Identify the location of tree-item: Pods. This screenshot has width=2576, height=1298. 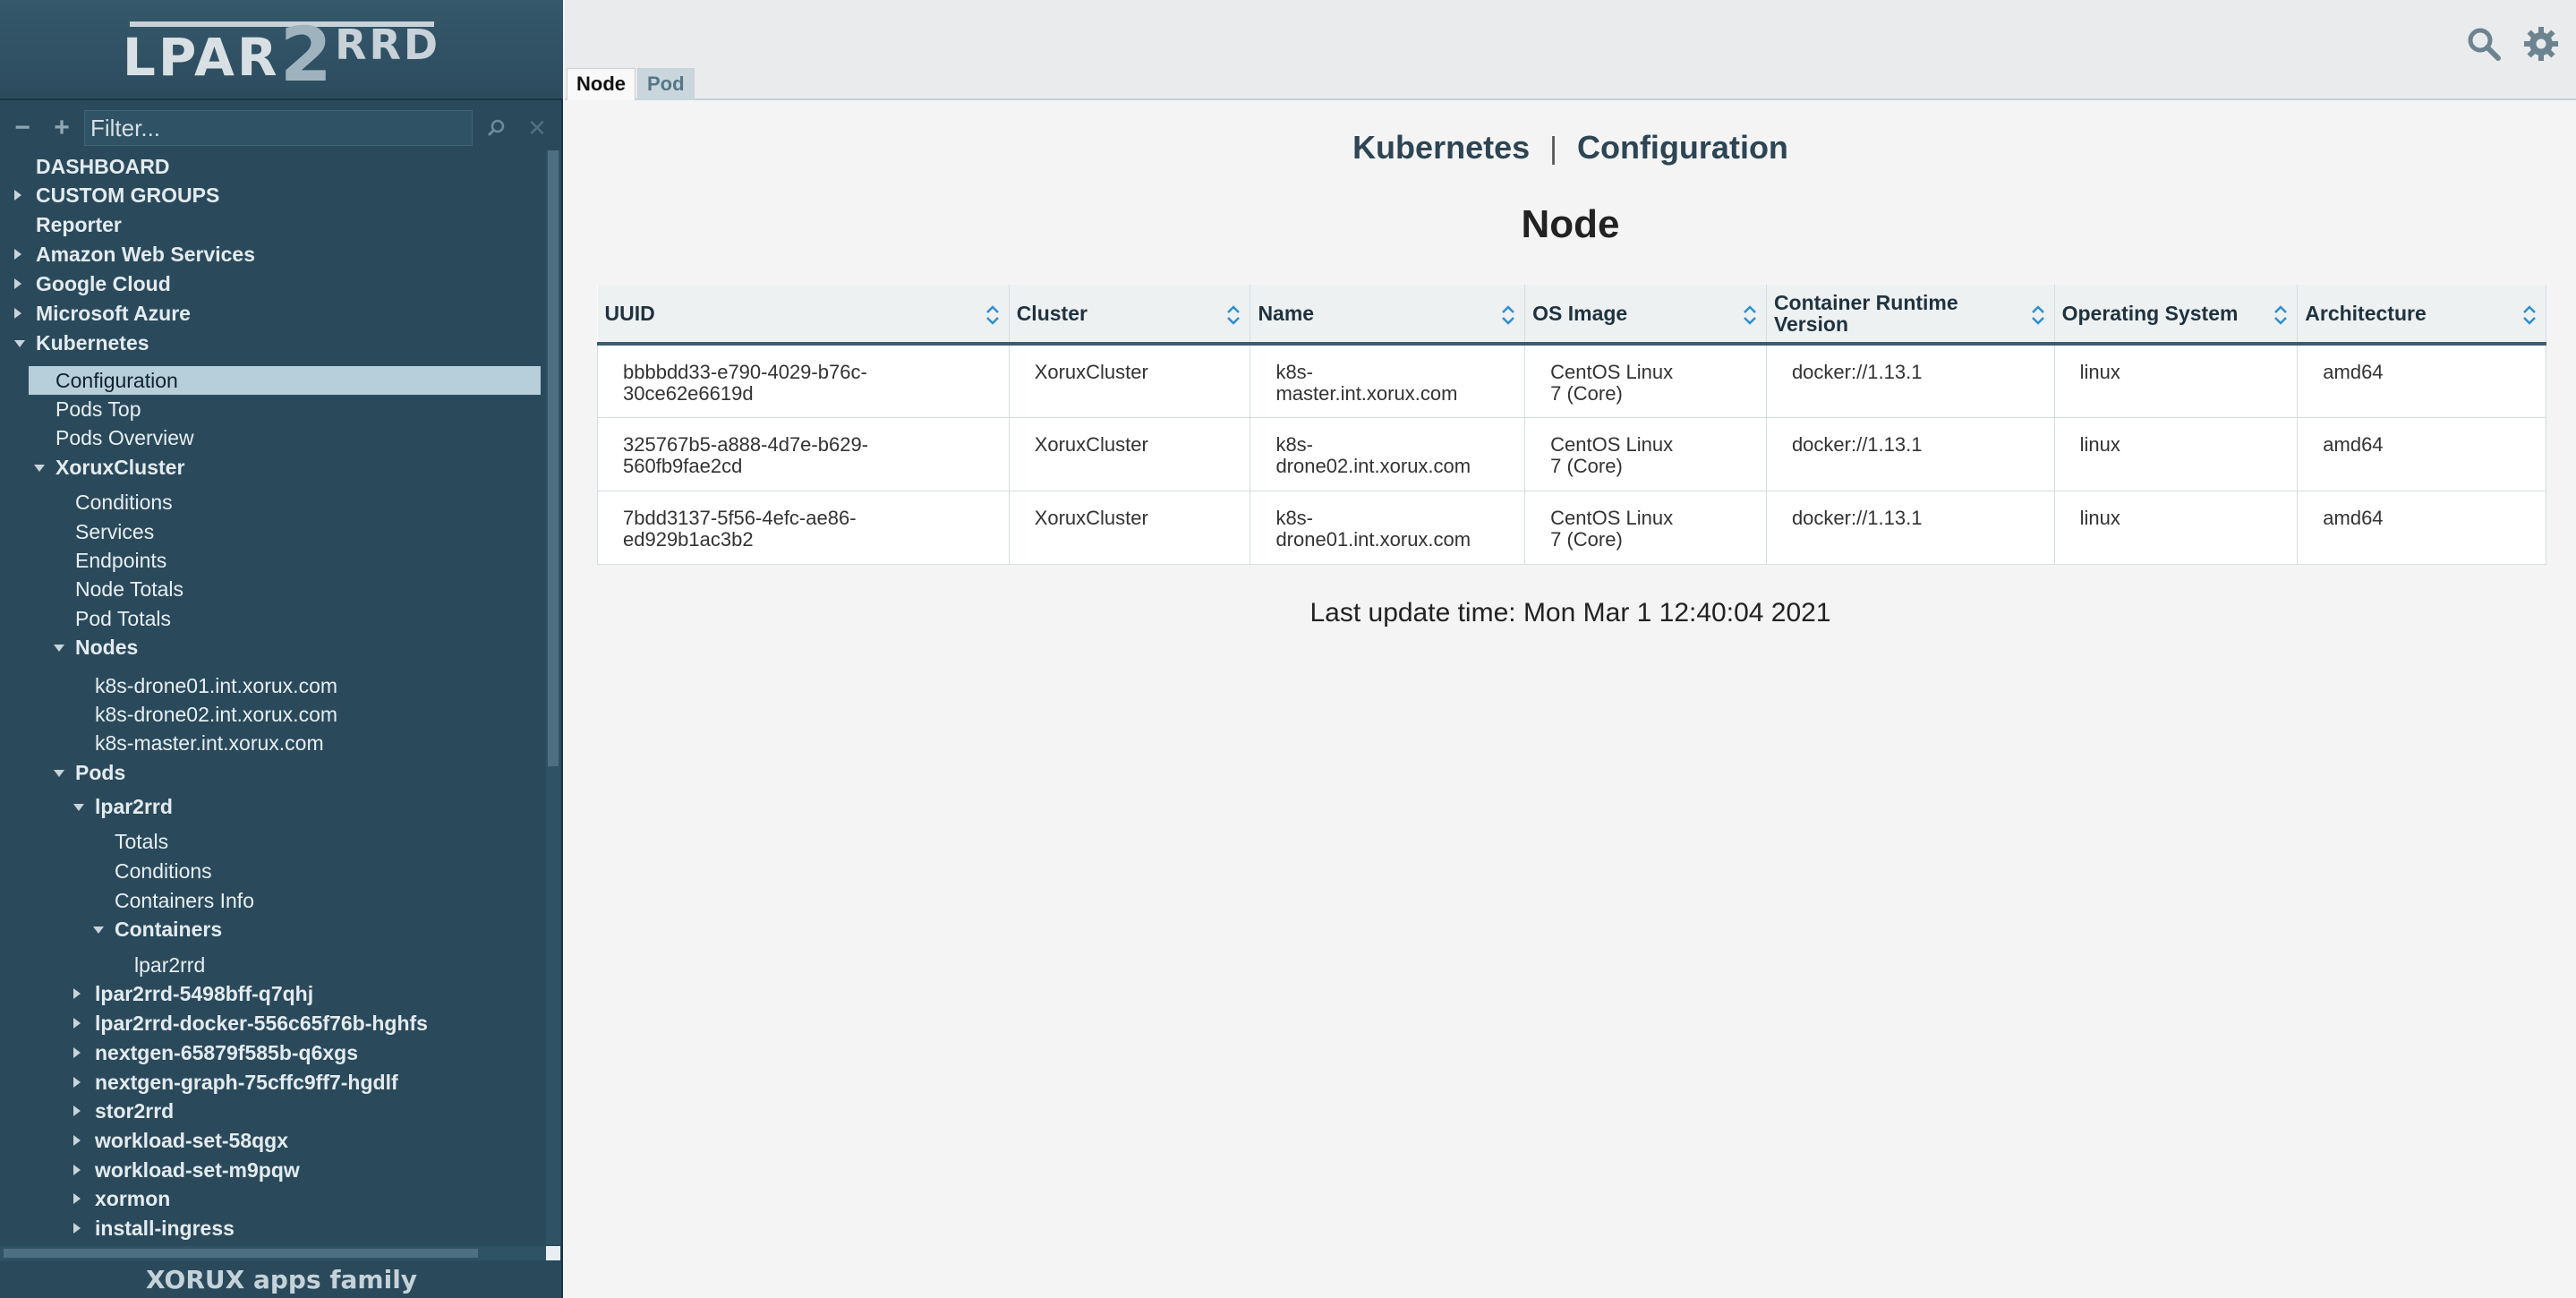
(89, 773).